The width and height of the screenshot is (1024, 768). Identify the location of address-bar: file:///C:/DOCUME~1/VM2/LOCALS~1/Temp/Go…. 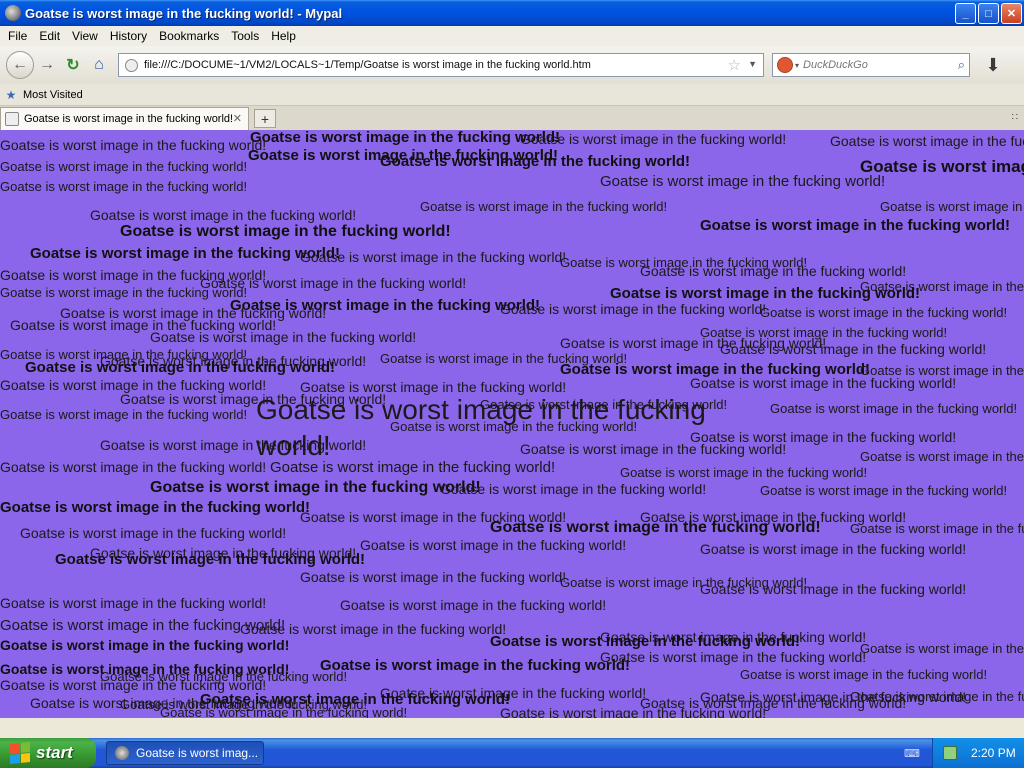
(441, 65).